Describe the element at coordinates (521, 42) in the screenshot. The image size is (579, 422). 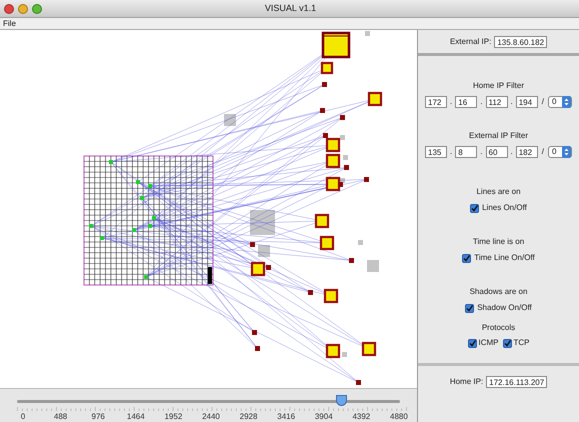
I see `text-field: 135.8.60.182` at that location.